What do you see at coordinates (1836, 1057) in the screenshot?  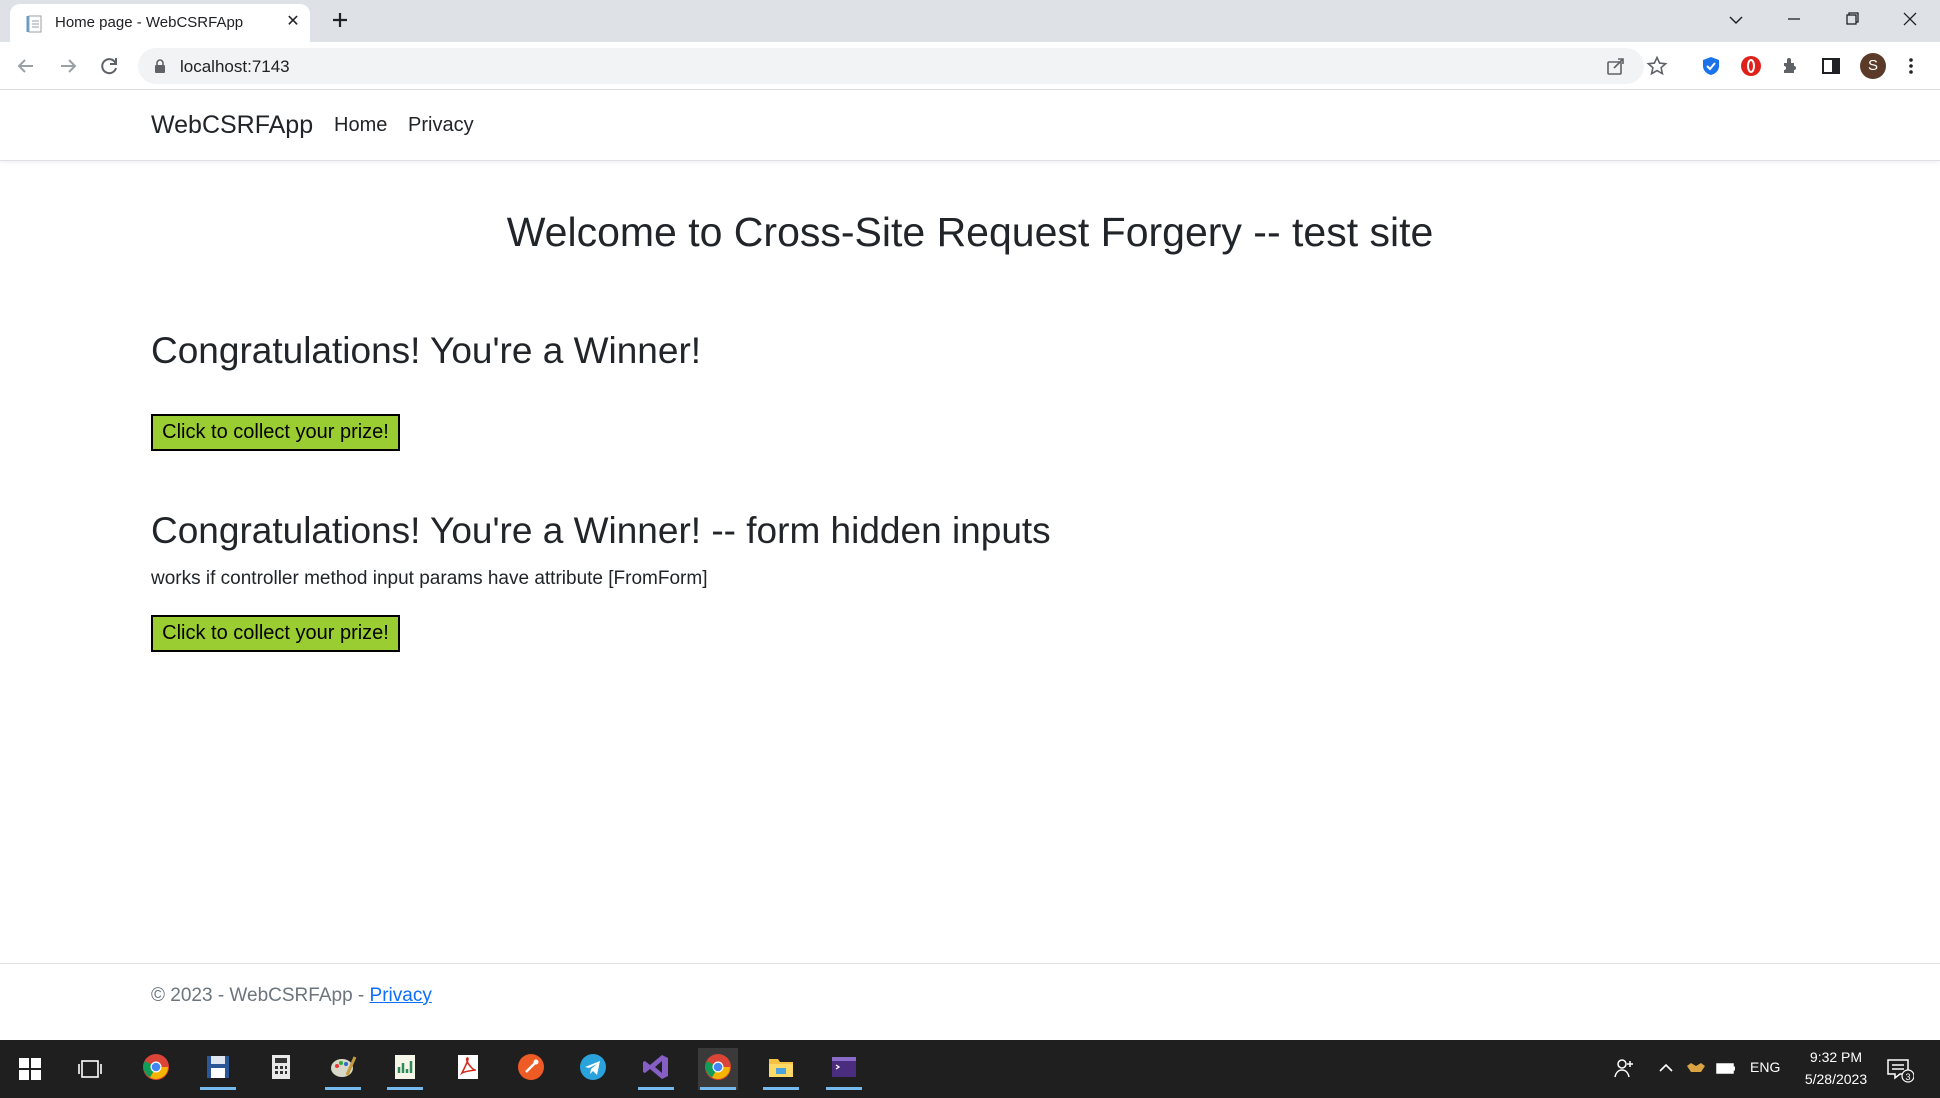 I see `clock-time: 9:32 PM` at bounding box center [1836, 1057].